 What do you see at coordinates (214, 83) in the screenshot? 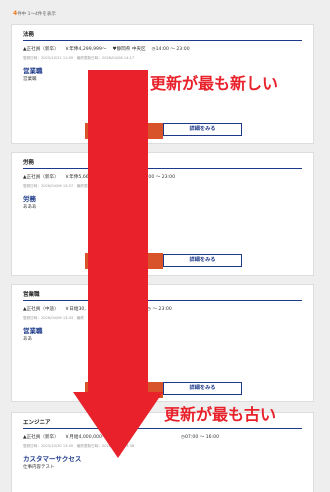
I see `annotation-newest: 更新が最も新しい` at bounding box center [214, 83].